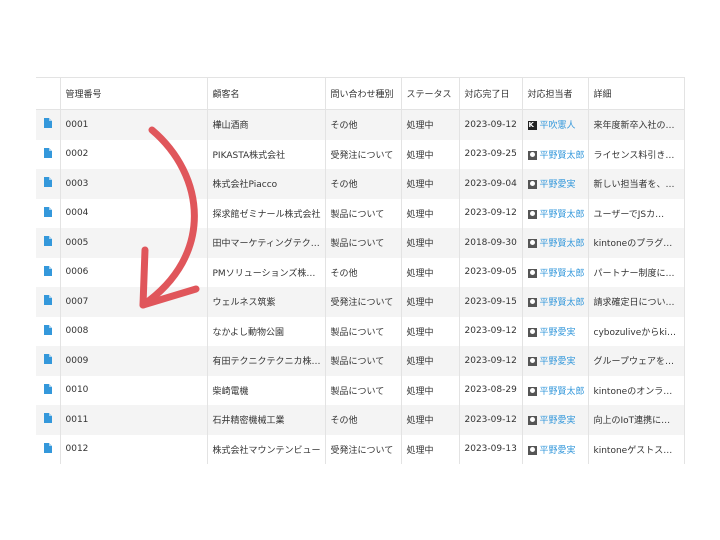 Image resolution: width=720 pixels, height=540 pixels. I want to click on cell-customer: PIKASTA株式会社, so click(266, 154).